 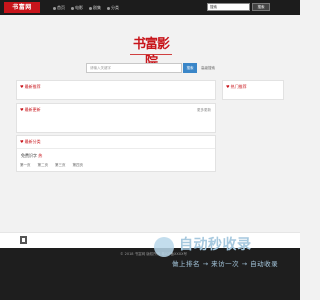 What do you see at coordinates (116, 148) in the screenshot?
I see `divider` at bounding box center [116, 148].